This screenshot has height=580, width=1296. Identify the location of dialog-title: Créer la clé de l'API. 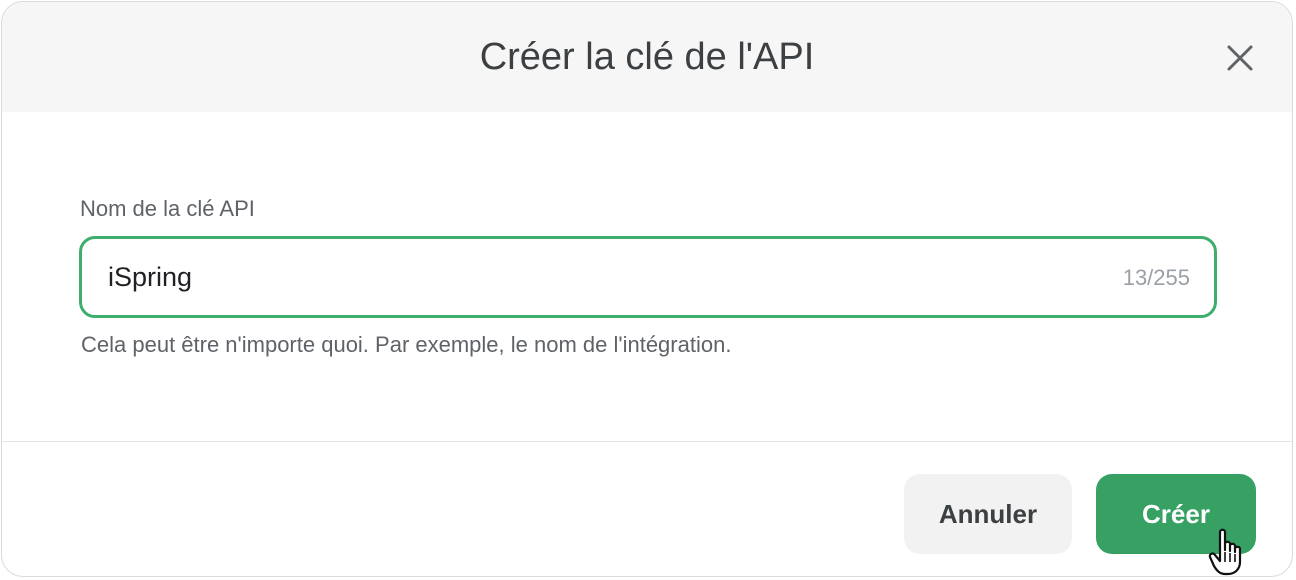
(647, 57).